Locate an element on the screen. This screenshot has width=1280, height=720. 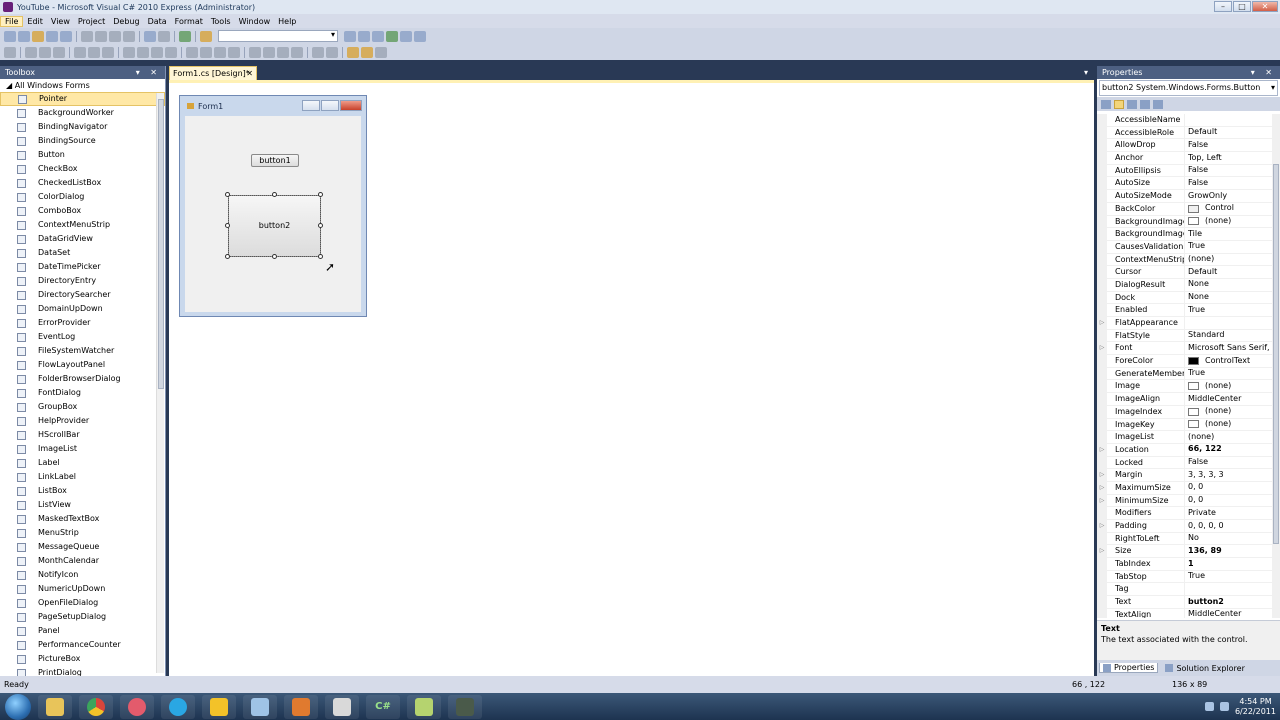
form1-close-button is located at coordinates (351, 105).